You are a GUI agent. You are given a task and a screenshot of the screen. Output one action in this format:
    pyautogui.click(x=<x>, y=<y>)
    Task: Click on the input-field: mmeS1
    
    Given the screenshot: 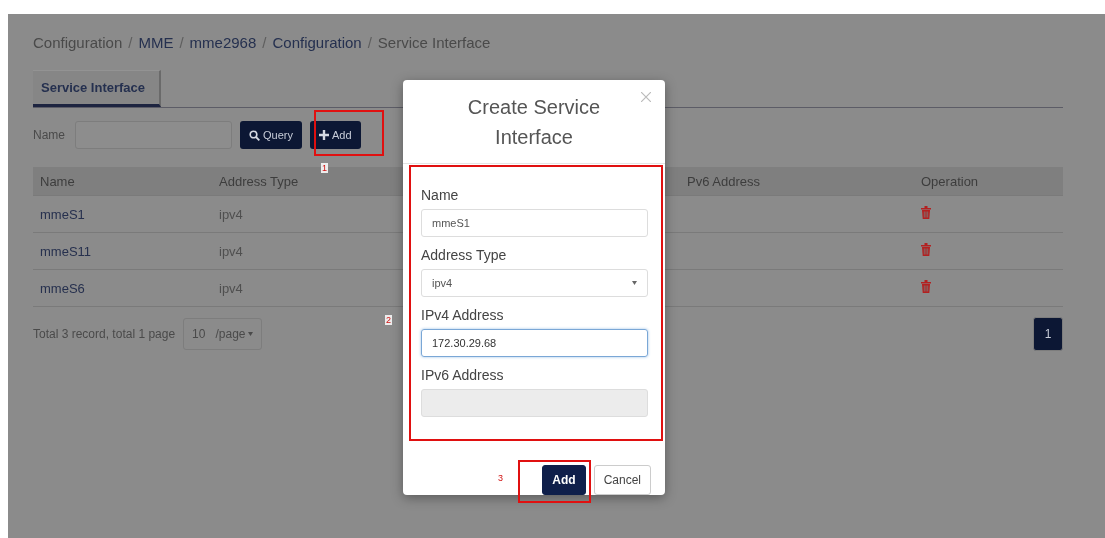 What is the action you would take?
    pyautogui.click(x=534, y=223)
    